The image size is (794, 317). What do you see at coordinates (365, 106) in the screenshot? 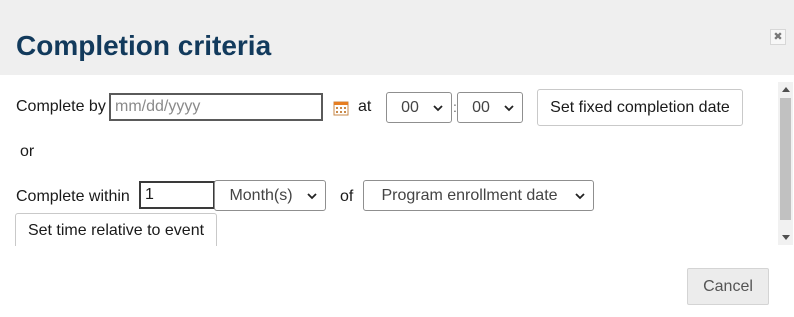
I see `at-label: at` at bounding box center [365, 106].